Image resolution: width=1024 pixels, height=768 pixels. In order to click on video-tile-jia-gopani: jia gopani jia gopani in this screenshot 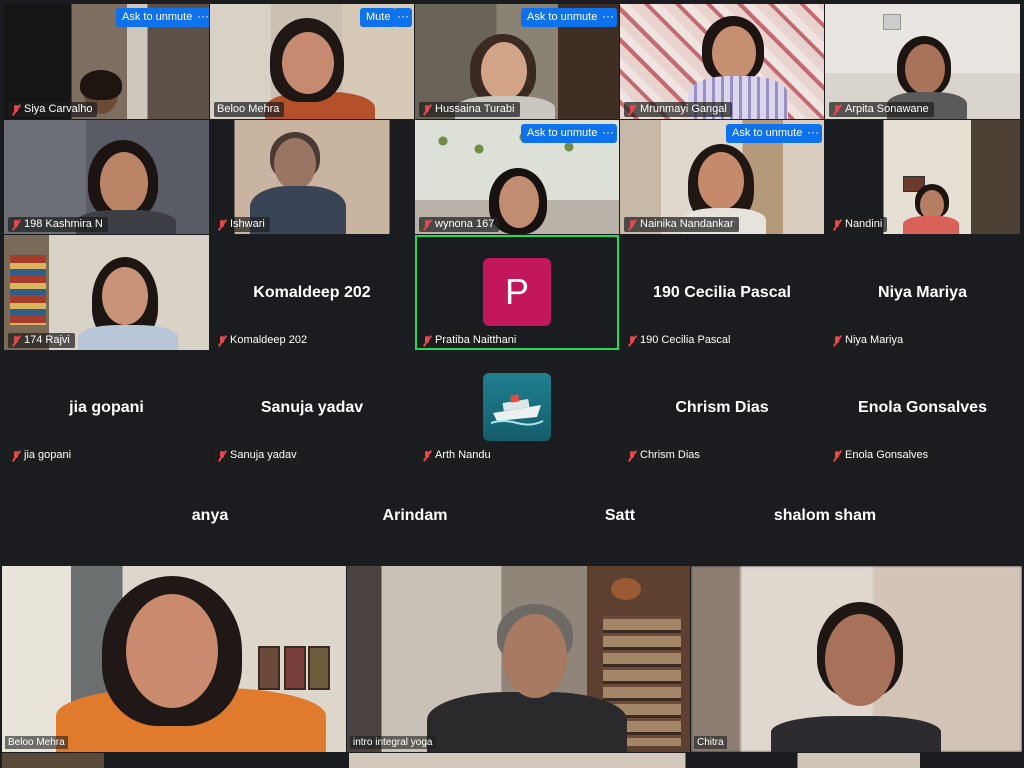, I will do `click(106, 407)`.